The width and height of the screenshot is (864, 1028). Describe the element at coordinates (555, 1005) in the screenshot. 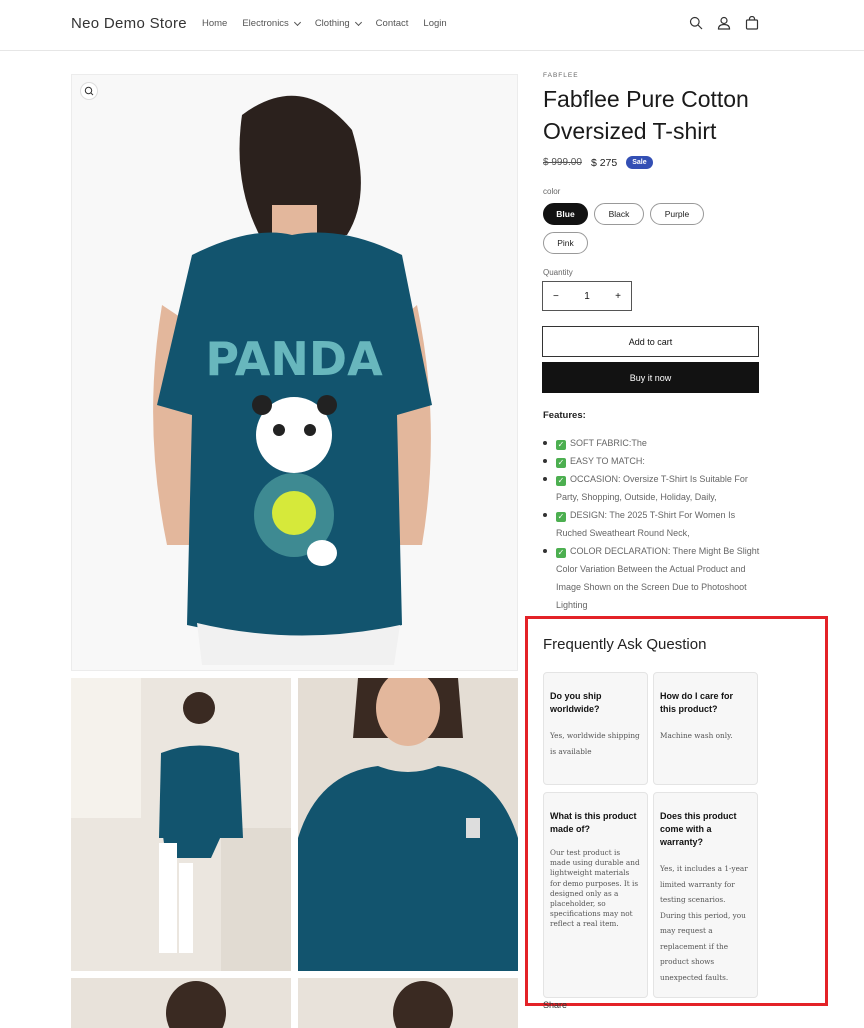

I see `share-button: Share` at that location.